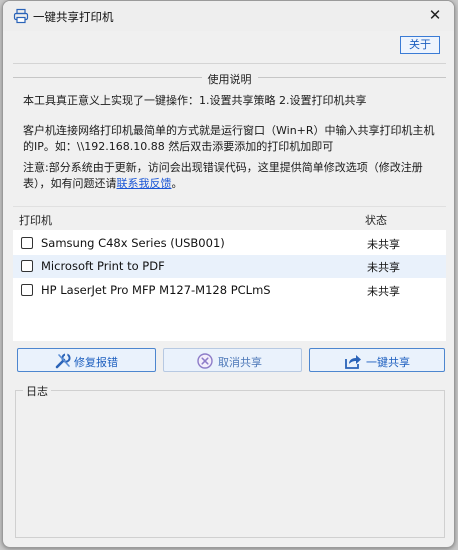  I want to click on repair-button: 修复报错, so click(86, 360).